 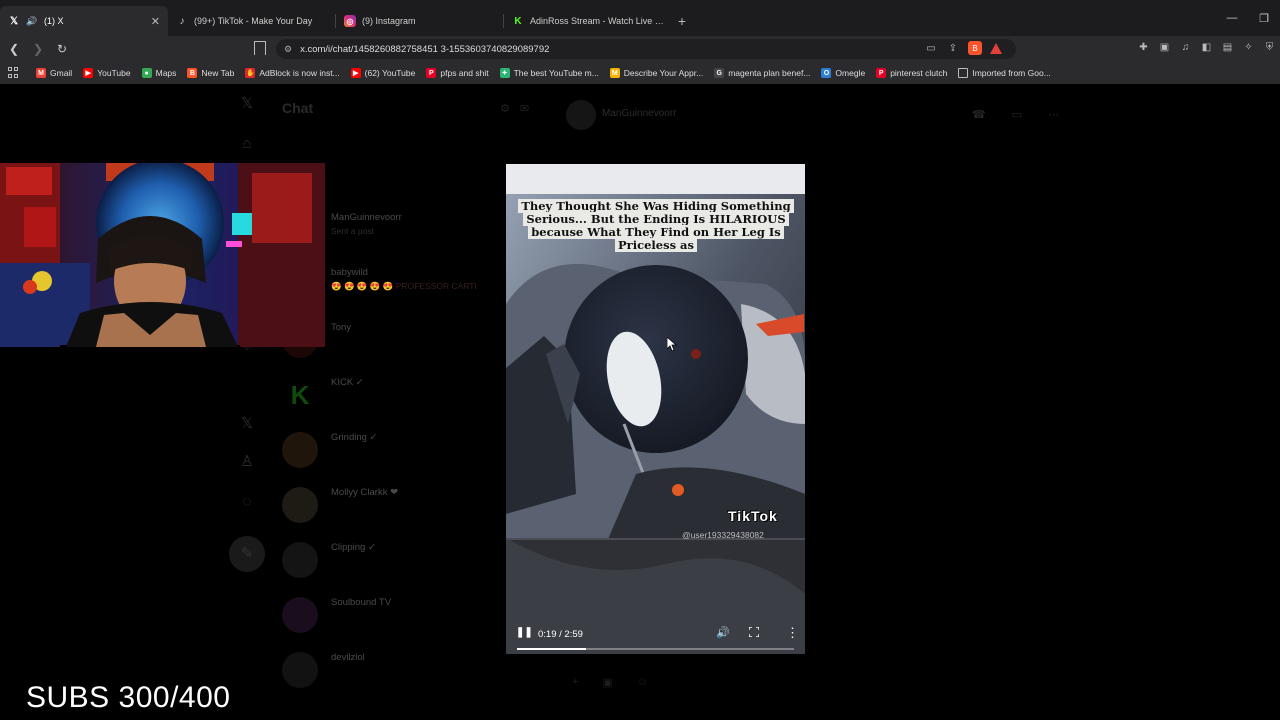 What do you see at coordinates (288, 49) in the screenshot?
I see `site-info-icon: ⚙` at bounding box center [288, 49].